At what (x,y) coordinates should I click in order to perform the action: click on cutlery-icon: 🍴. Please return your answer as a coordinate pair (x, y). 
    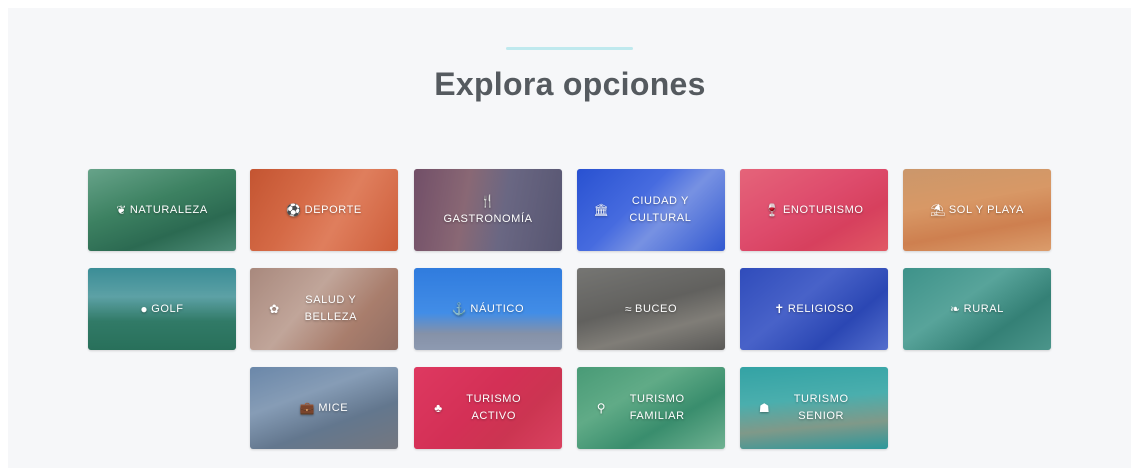
    Looking at the image, I should click on (488, 200).